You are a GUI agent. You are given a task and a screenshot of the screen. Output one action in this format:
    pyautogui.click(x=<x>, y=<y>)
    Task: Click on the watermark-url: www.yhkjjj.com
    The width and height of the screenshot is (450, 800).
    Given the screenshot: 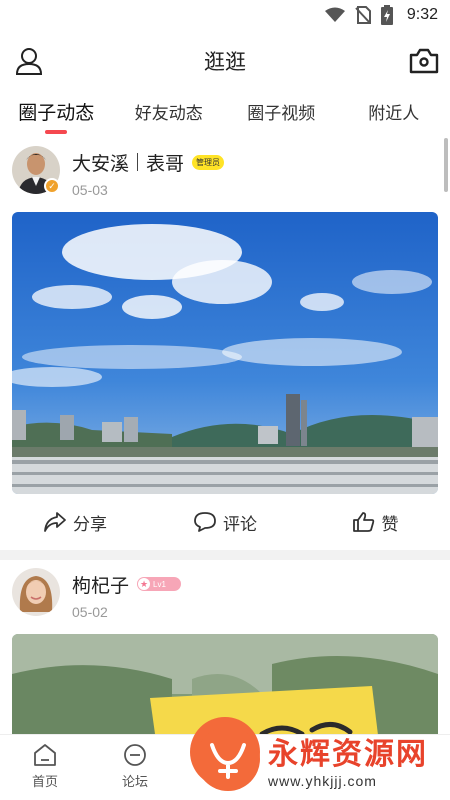 What is the action you would take?
    pyautogui.click(x=322, y=781)
    